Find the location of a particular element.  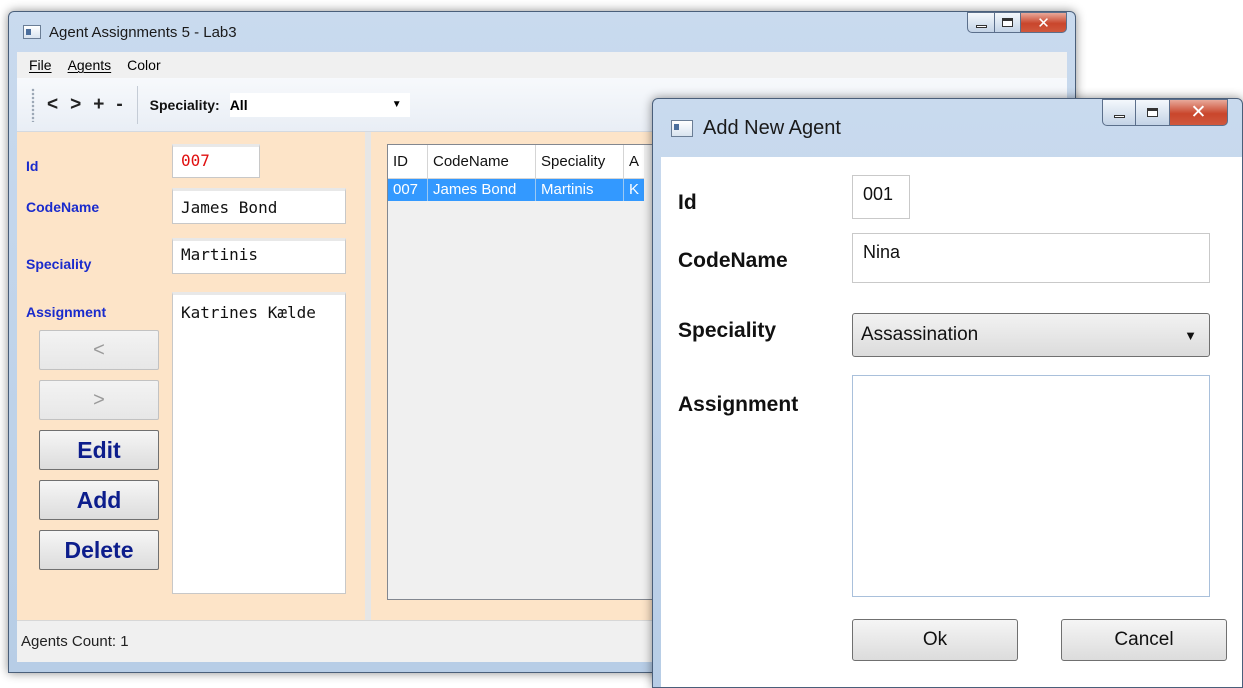

cancel-button: Cancel is located at coordinates (1144, 640).